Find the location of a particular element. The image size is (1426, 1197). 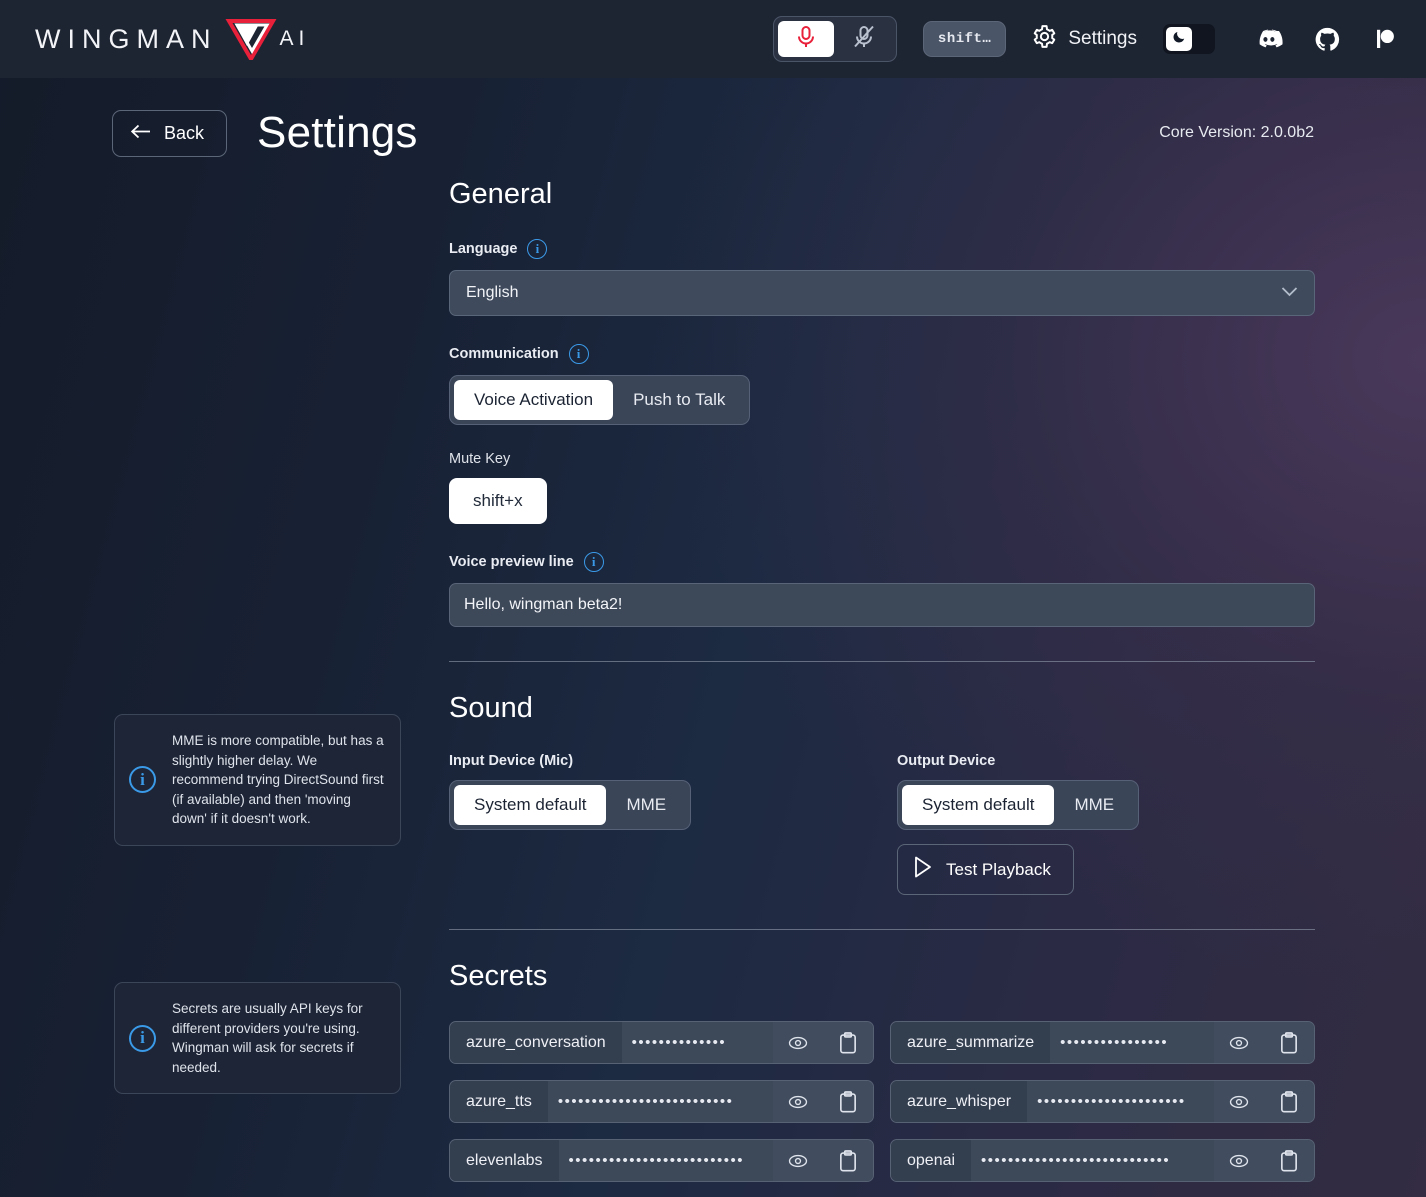

play-icon is located at coordinates (923, 869).